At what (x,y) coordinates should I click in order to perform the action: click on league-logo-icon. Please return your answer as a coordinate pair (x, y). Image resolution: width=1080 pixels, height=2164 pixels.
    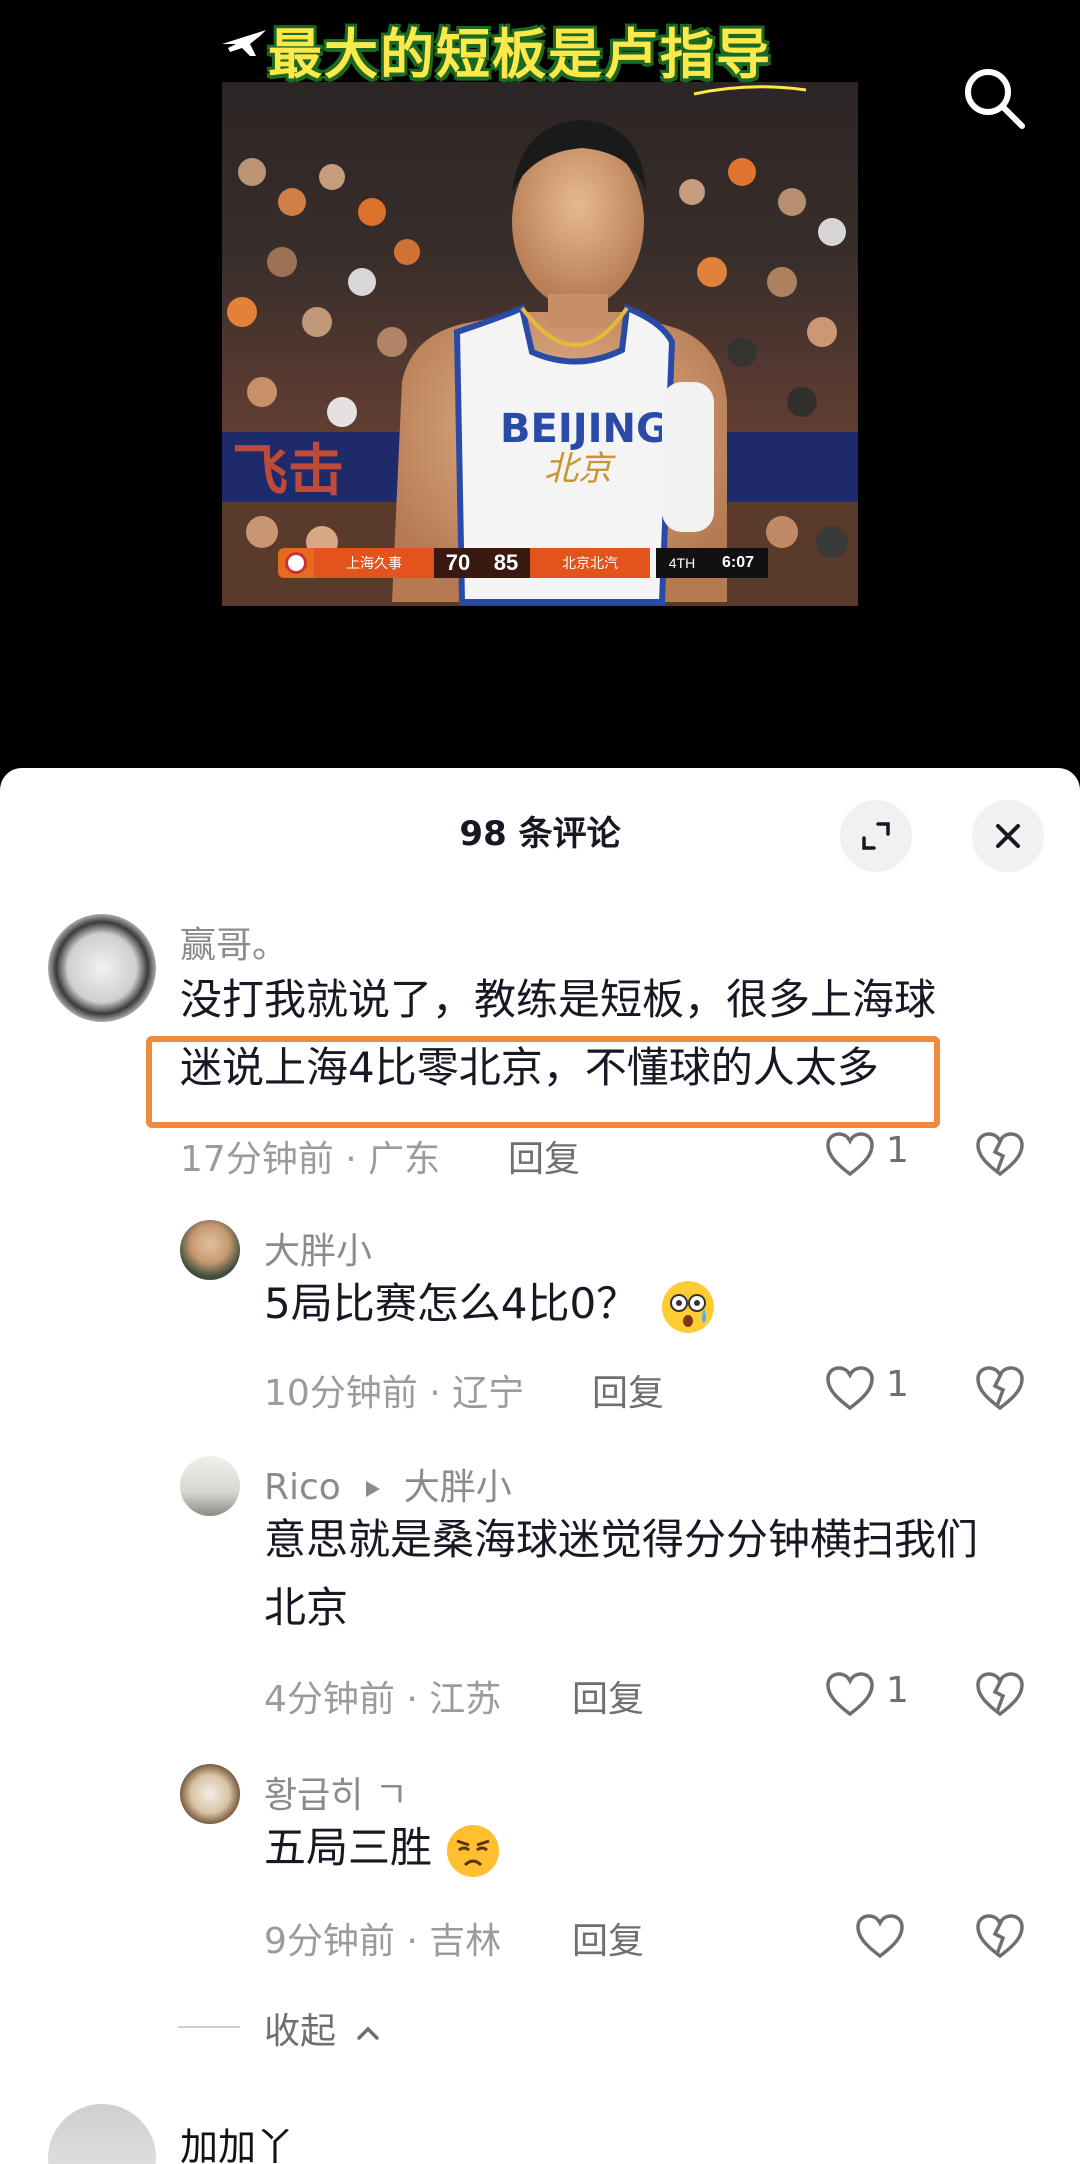
    Looking at the image, I should click on (296, 563).